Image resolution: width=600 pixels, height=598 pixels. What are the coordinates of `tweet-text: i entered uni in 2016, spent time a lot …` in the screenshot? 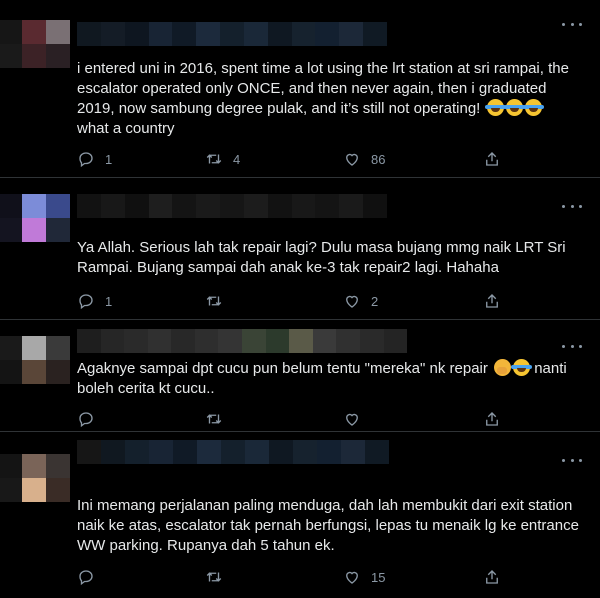 It's located at (332, 99).